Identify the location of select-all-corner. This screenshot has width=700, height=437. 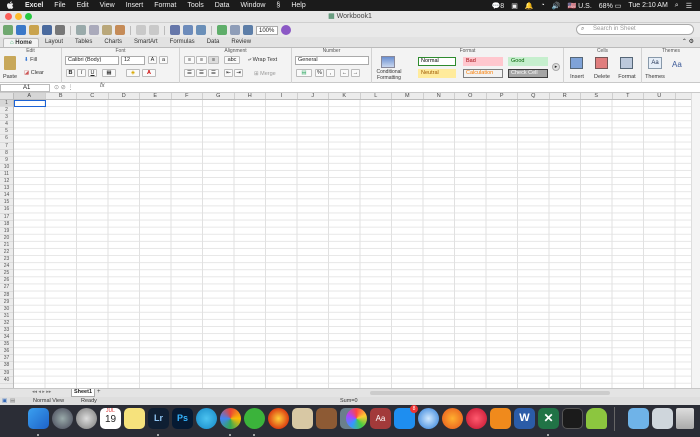
(7, 96).